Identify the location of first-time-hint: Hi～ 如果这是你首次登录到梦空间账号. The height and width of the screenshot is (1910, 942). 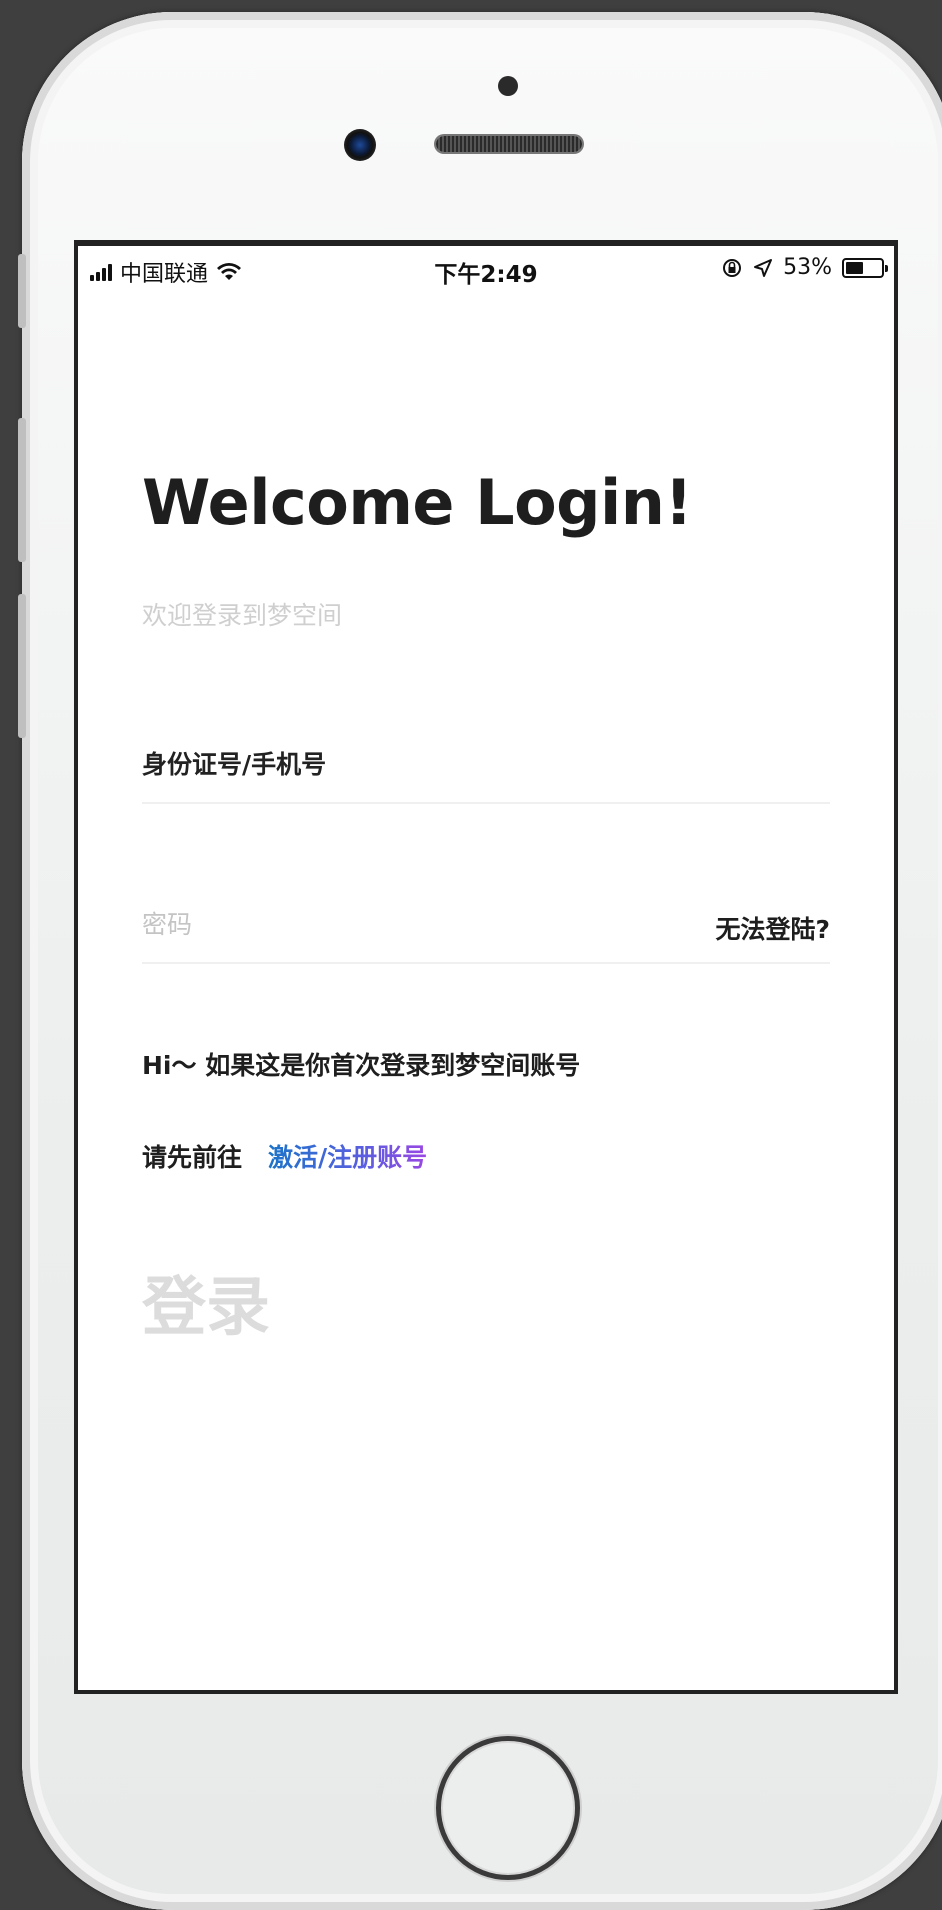
(361, 1065).